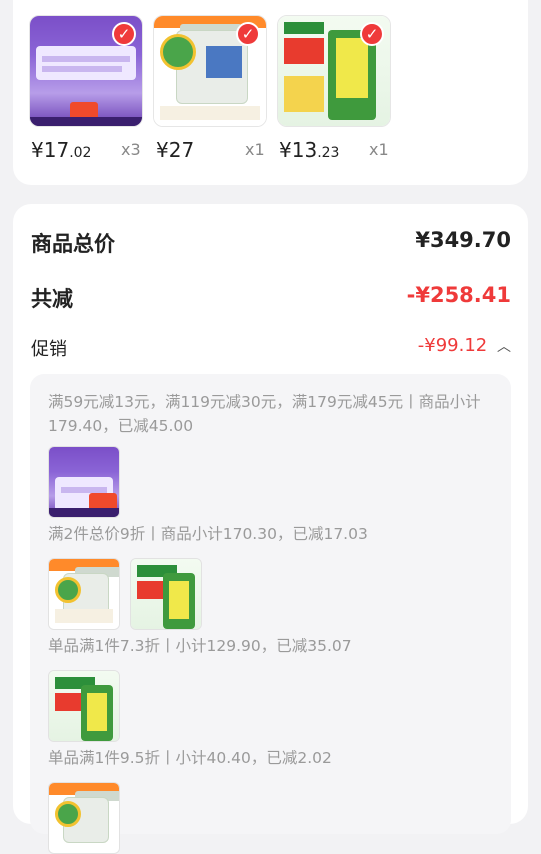 This screenshot has height=854, width=541. What do you see at coordinates (190, 758) in the screenshot?
I see `promo-rule-4: 单品满1件9.5折丨小计40.40，已减2.02` at bounding box center [190, 758].